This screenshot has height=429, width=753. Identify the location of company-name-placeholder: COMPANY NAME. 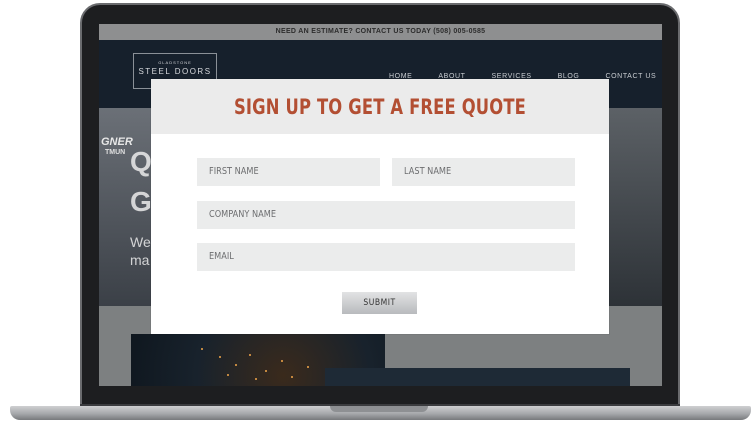
(243, 214).